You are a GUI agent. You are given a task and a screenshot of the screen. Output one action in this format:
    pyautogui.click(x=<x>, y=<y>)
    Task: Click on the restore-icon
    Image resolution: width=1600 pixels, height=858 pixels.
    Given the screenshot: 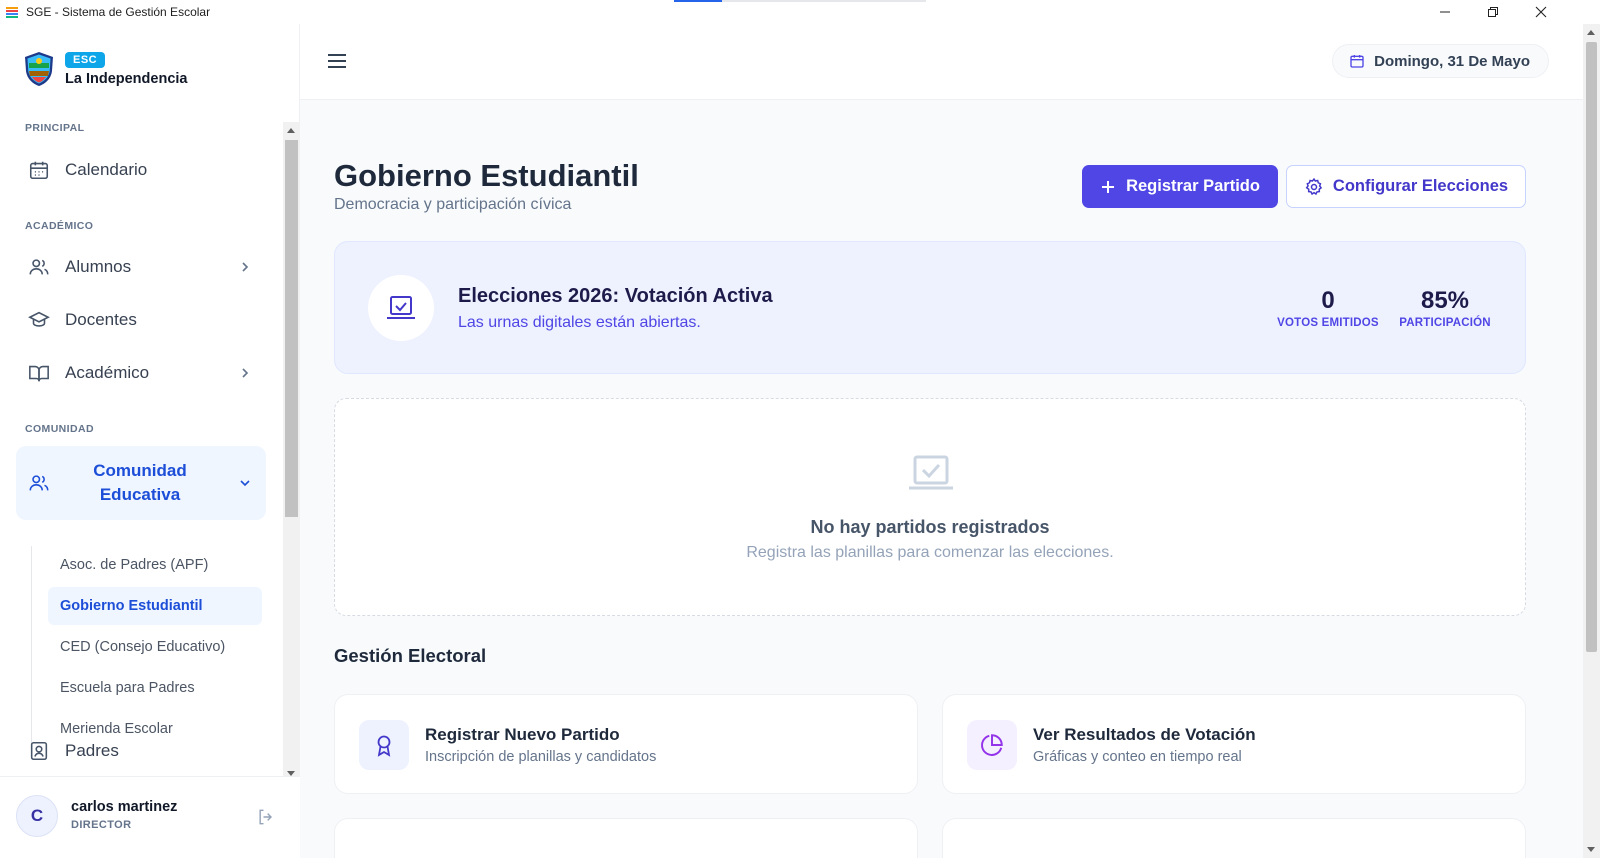 What is the action you would take?
    pyautogui.click(x=1493, y=12)
    